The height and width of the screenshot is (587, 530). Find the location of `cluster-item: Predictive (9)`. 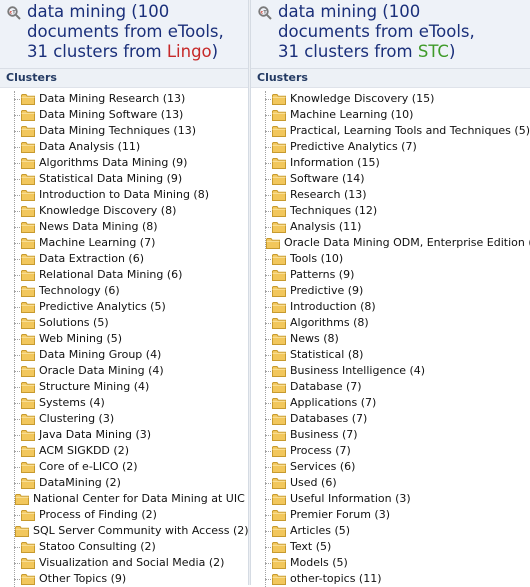

cluster-item: Predictive (9) is located at coordinates (397, 291).